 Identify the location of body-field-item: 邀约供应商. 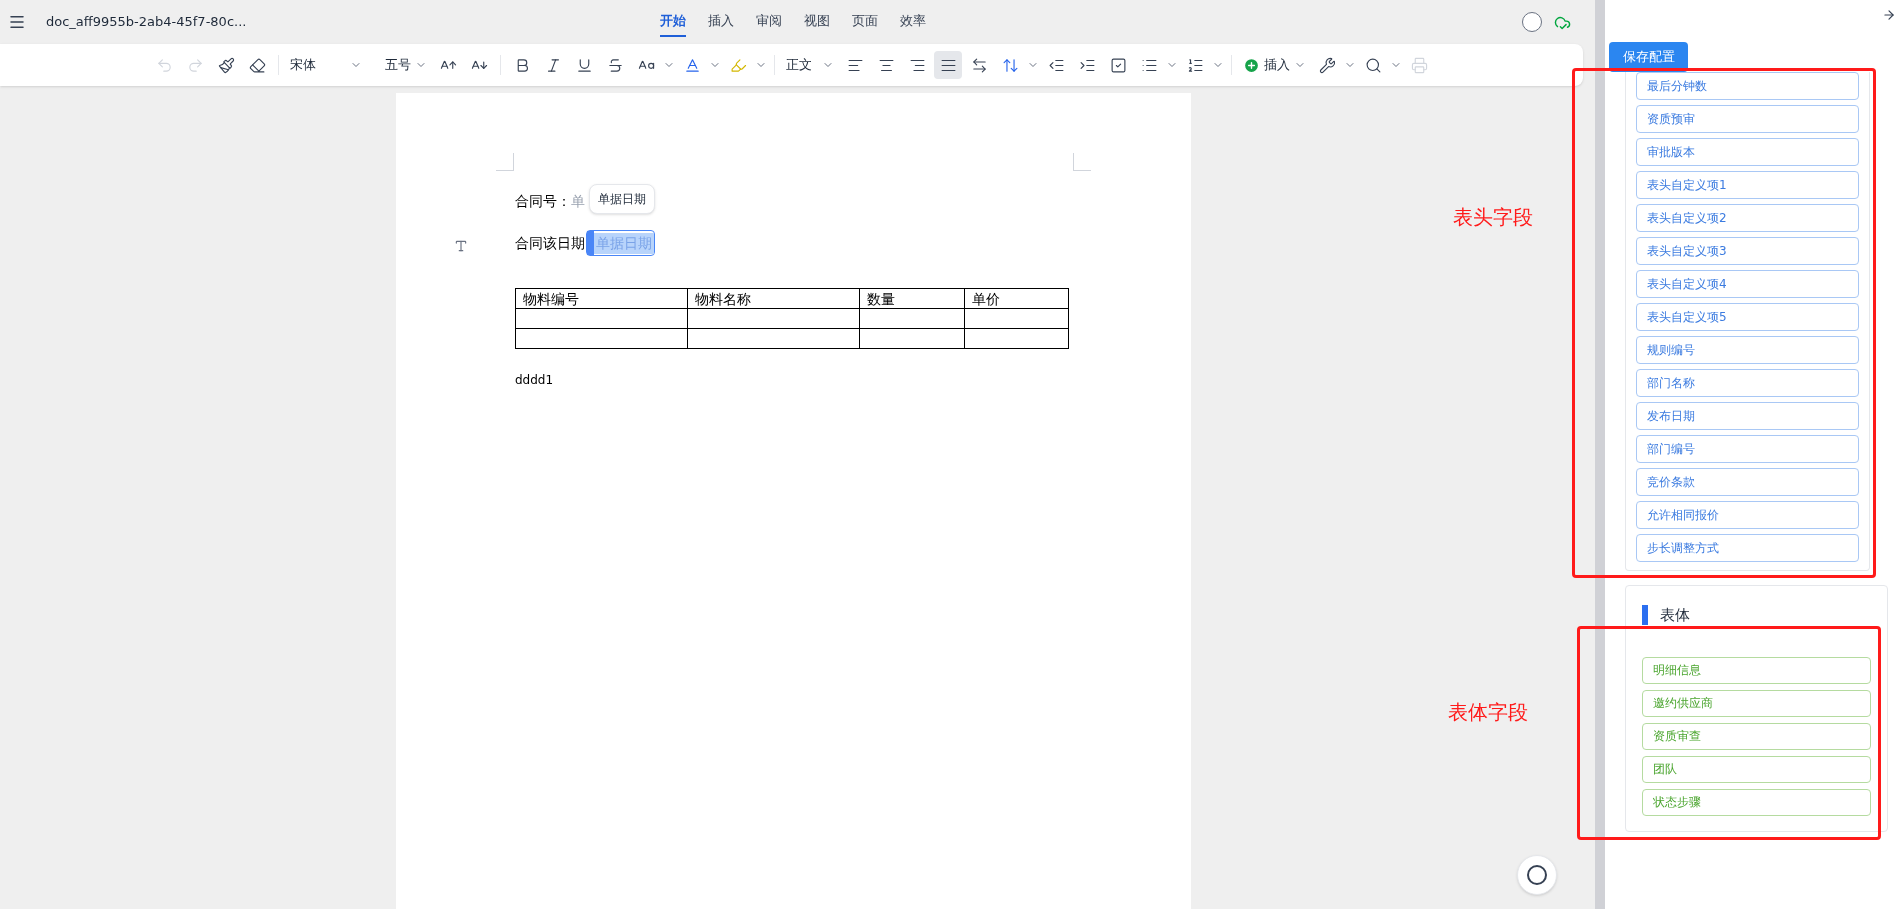
(1756, 703).